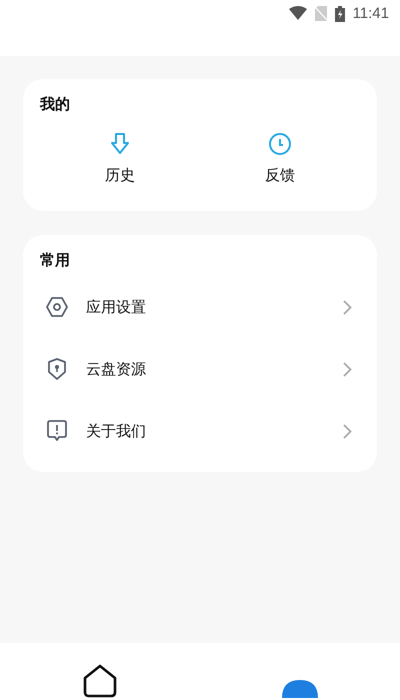  What do you see at coordinates (120, 144) in the screenshot?
I see `down-arrow-icon` at bounding box center [120, 144].